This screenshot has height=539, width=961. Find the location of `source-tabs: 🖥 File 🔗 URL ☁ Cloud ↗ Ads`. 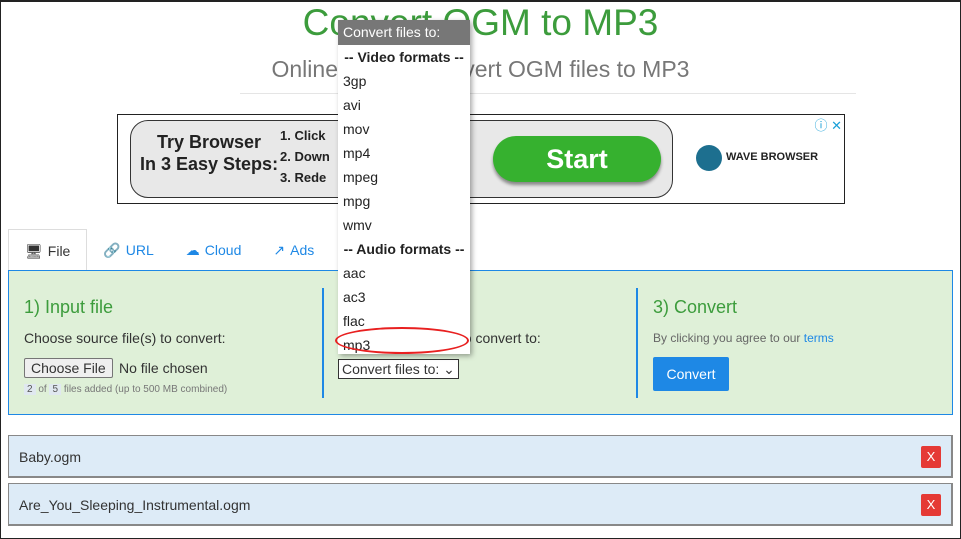

source-tabs: 🖥 File 🔗 URL ☁ Cloud ↗ Ads is located at coordinates (169, 250).